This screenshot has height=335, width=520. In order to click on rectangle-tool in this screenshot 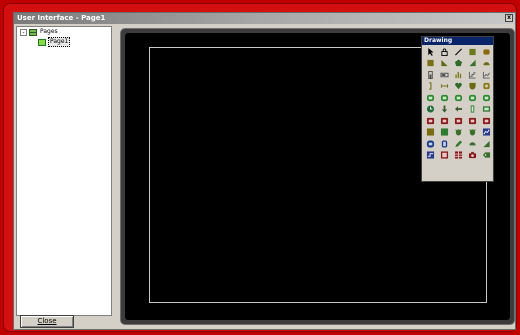, I will do `click(472, 52)`.